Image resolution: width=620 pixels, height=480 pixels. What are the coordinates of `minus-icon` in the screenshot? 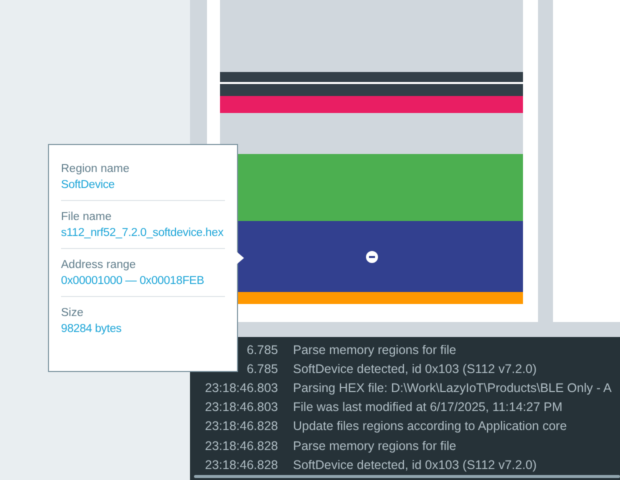 It's located at (372, 256).